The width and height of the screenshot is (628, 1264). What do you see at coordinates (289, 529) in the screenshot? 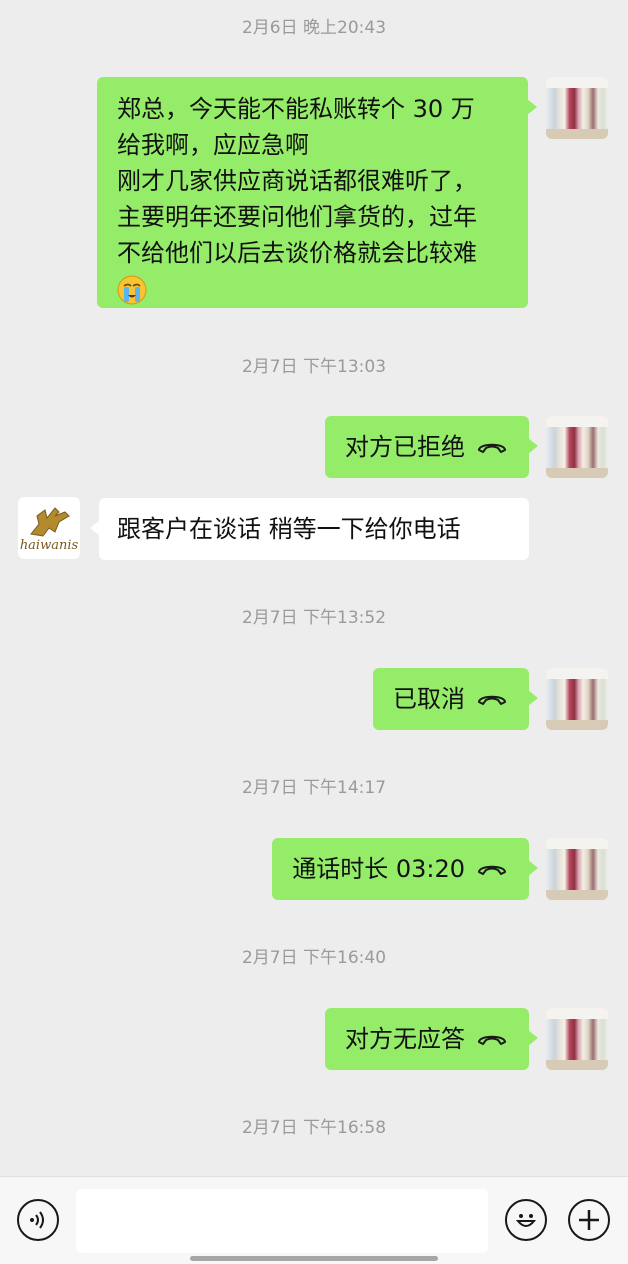
I see `message-line: 跟客户在谈话 稍等一下给你电话` at bounding box center [289, 529].